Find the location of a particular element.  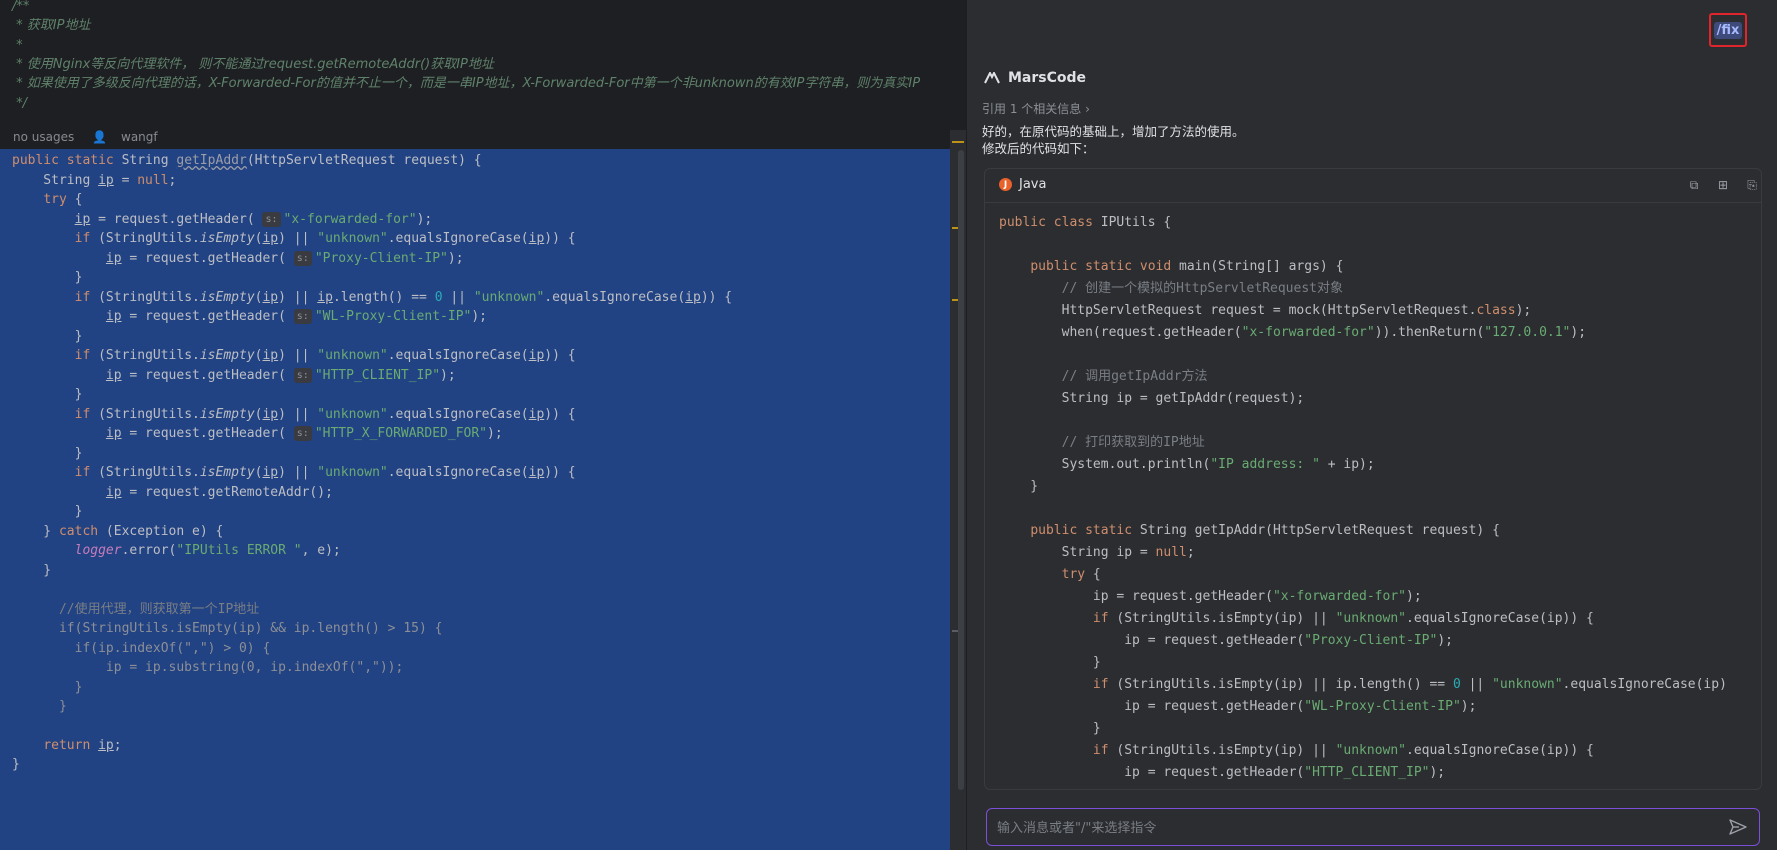

brand-name: MarsCode is located at coordinates (1047, 78).